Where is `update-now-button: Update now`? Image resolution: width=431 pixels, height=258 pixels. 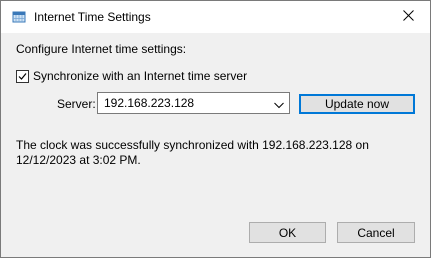
update-now-button: Update now is located at coordinates (357, 104).